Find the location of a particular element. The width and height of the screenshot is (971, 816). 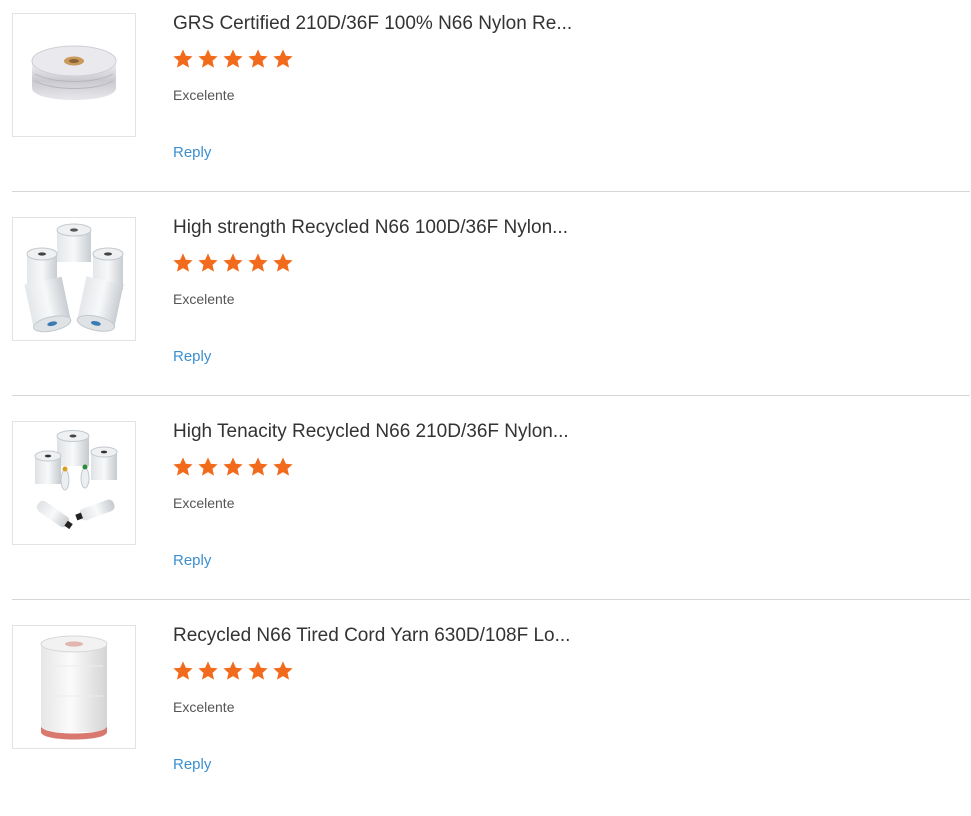

yarn-cones-icon is located at coordinates (76, 480).